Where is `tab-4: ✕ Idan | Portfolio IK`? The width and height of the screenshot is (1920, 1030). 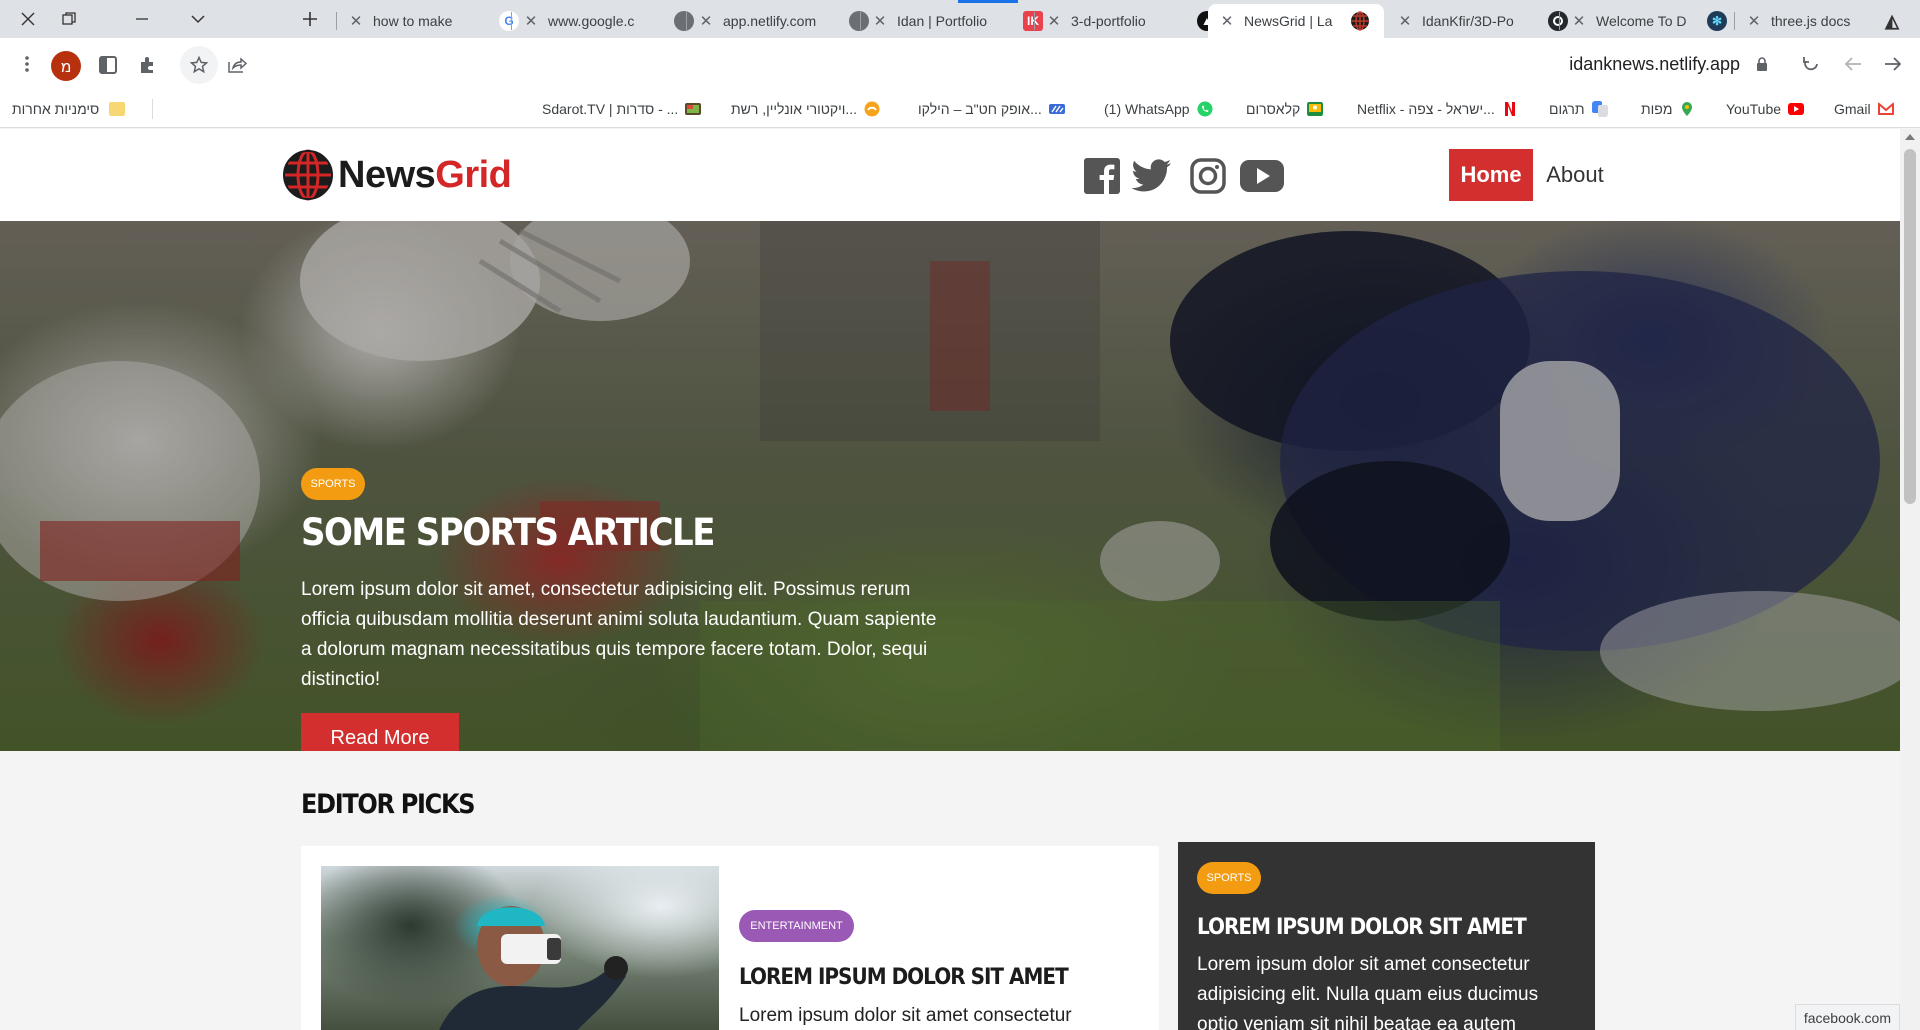
tab-4: ✕ Idan | Portfolio IK is located at coordinates (957, 21).